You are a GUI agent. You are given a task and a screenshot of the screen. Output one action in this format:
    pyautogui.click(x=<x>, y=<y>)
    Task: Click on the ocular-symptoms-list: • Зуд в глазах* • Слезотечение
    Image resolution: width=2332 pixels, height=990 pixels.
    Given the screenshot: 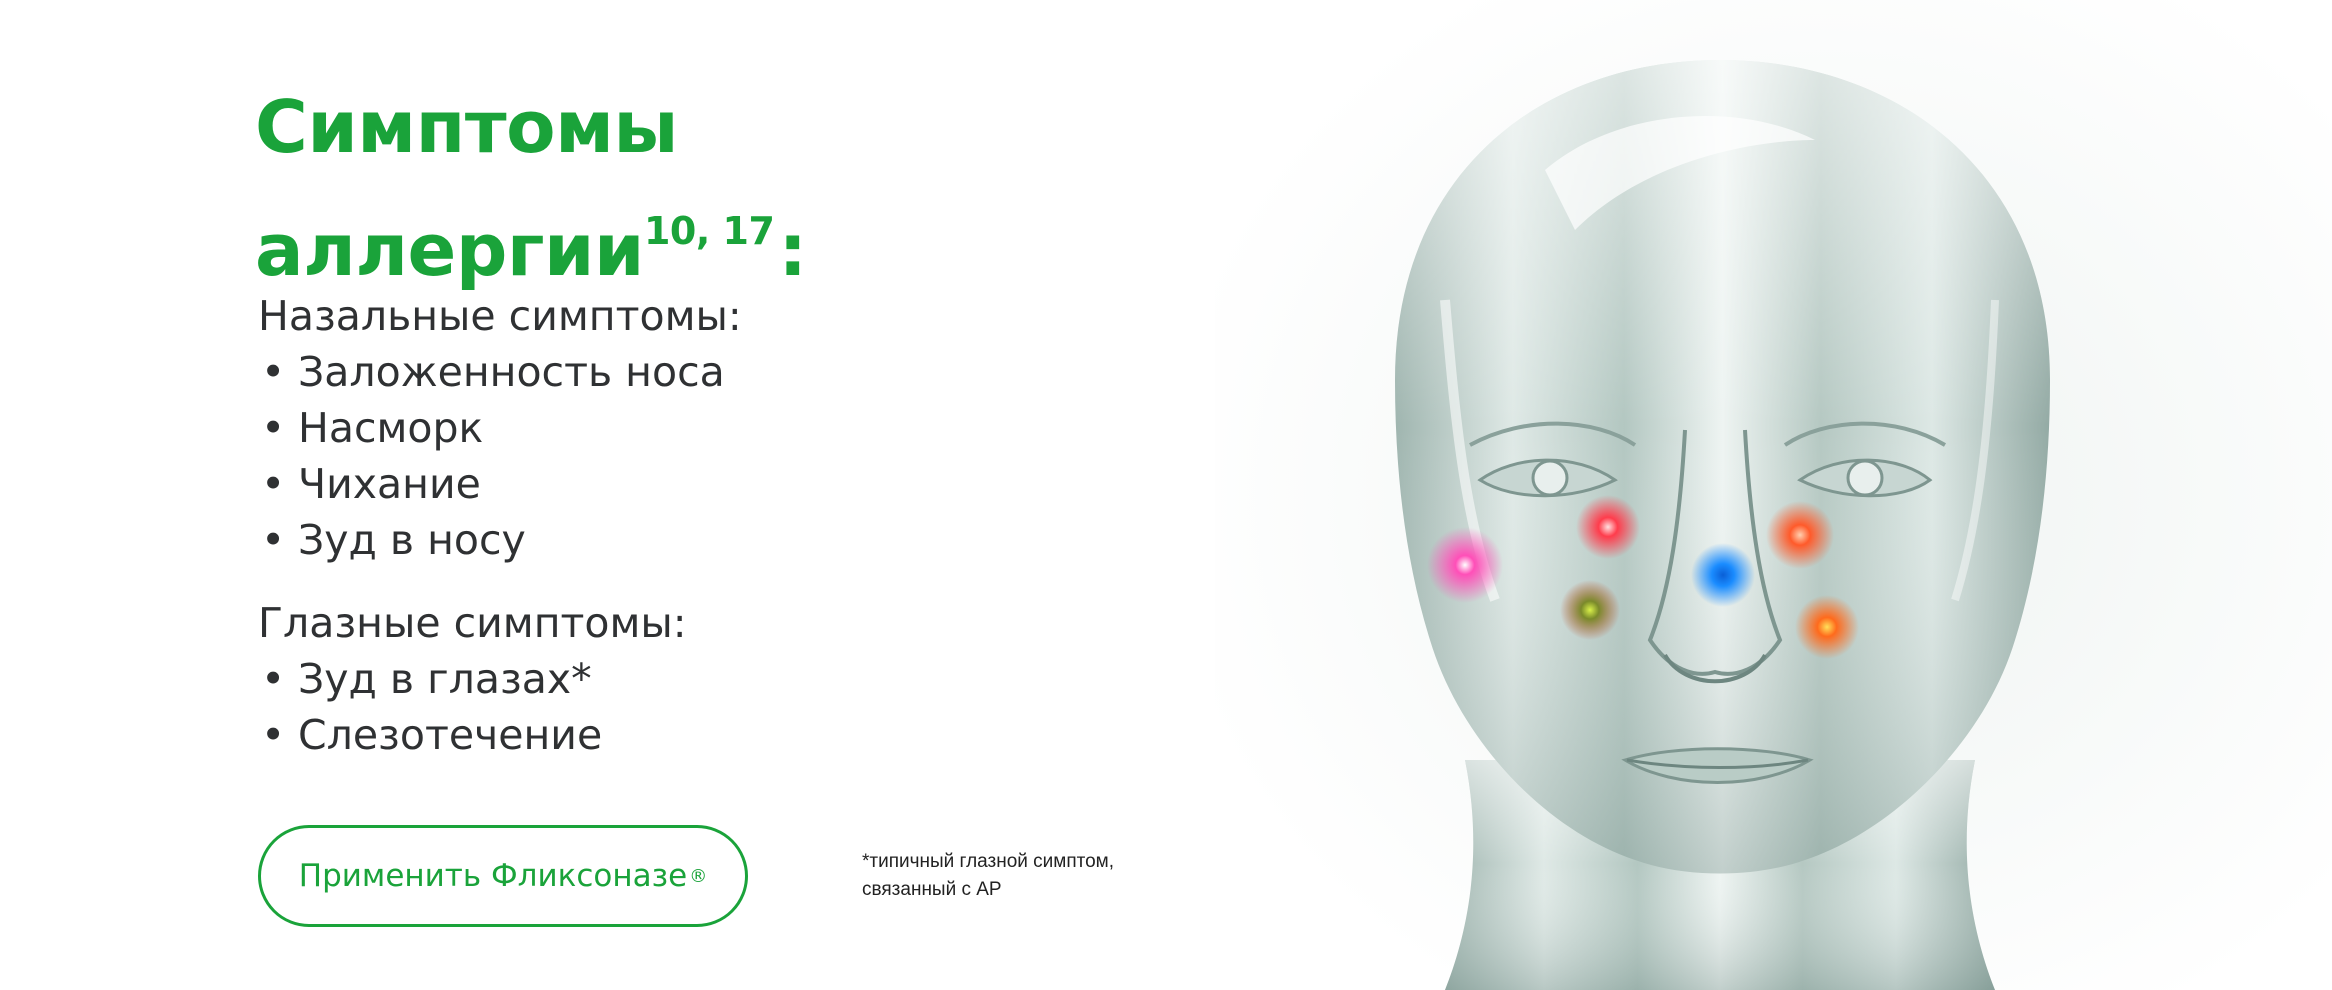 What is the action you would take?
    pyautogui.click(x=472, y=707)
    